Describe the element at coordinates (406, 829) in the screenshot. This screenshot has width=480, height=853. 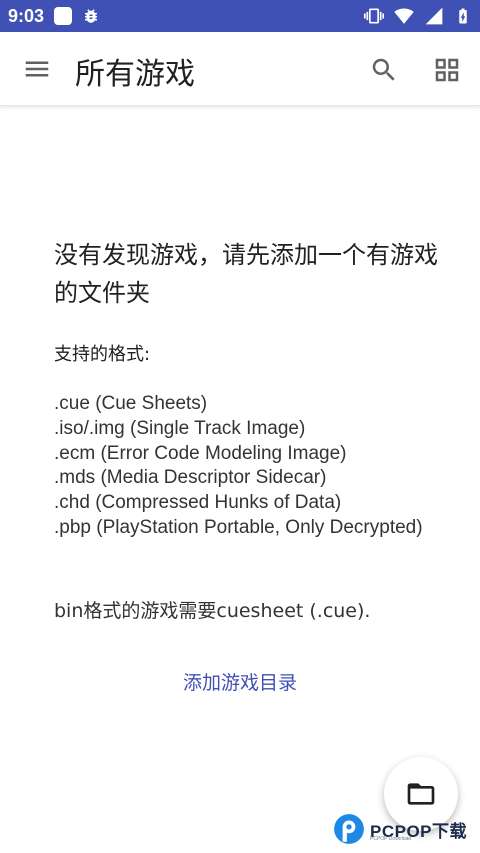
I see `watermark: PCPOP下载 PCPOP Download` at that location.